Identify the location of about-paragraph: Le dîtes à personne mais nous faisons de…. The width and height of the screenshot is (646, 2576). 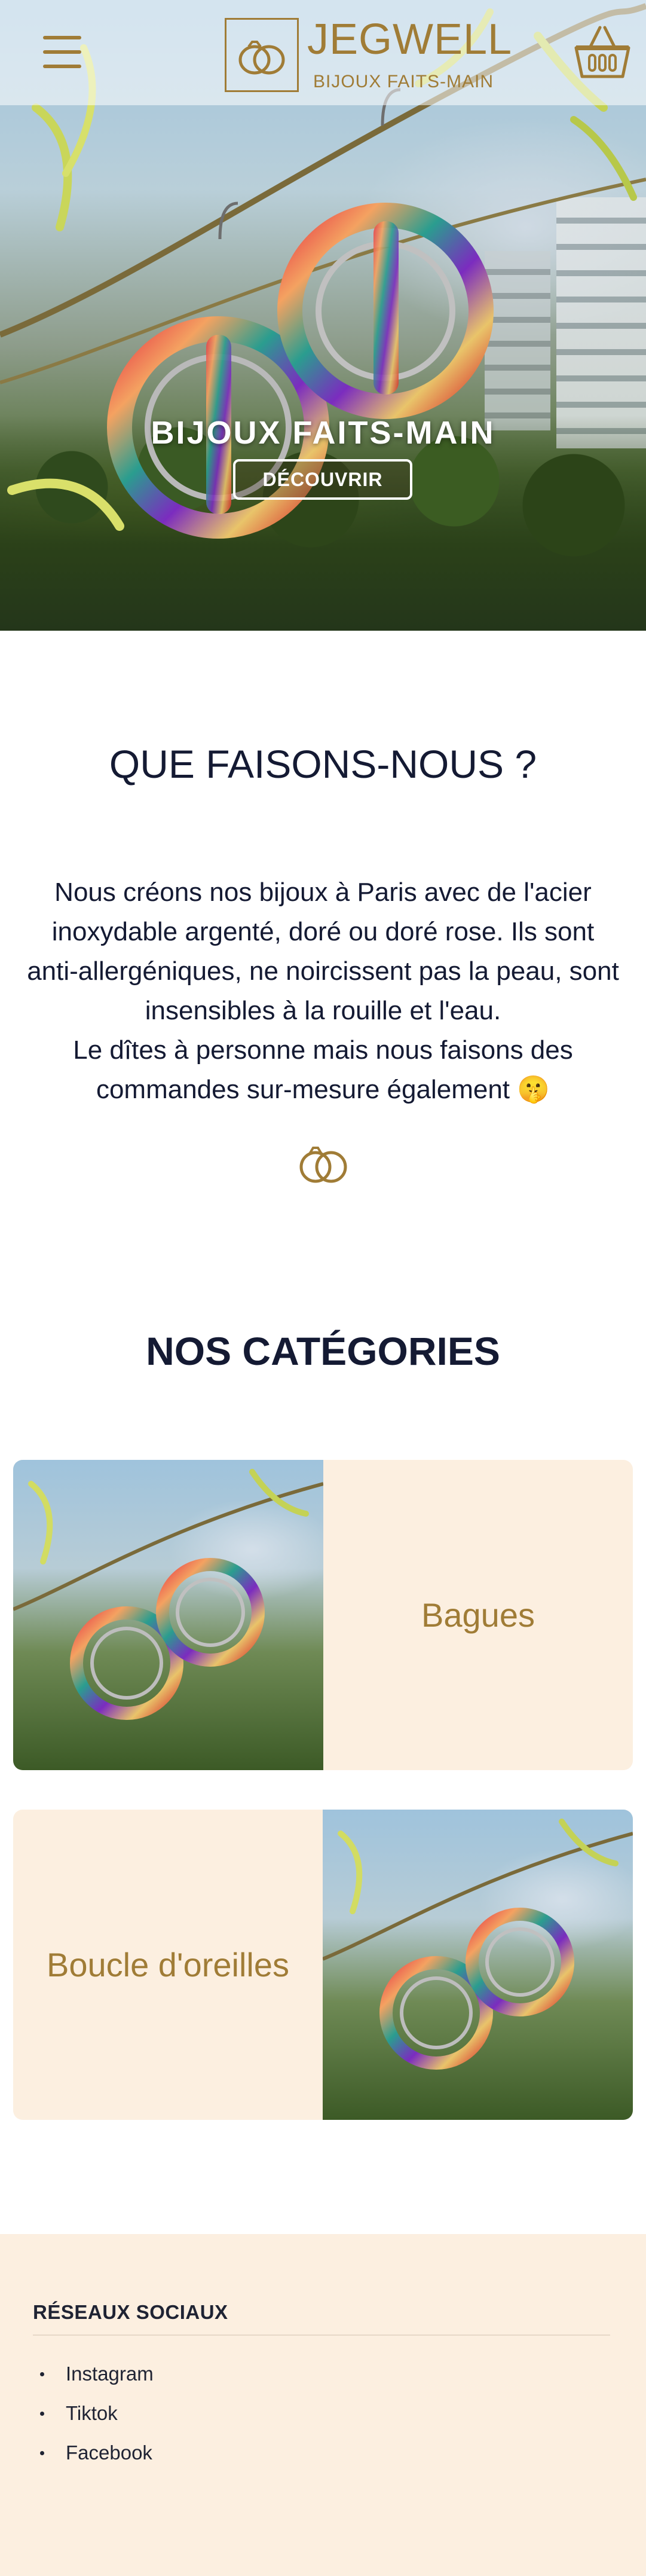
(323, 1069).